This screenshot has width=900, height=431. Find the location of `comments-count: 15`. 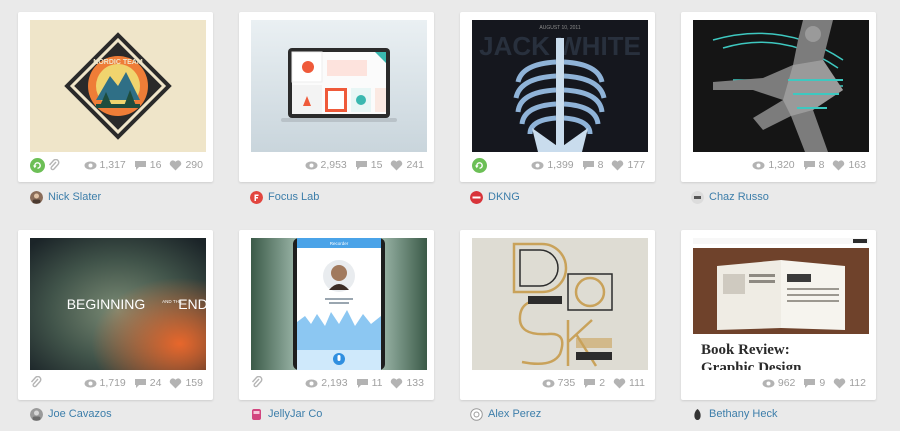

comments-count: 15 is located at coordinates (376, 165).